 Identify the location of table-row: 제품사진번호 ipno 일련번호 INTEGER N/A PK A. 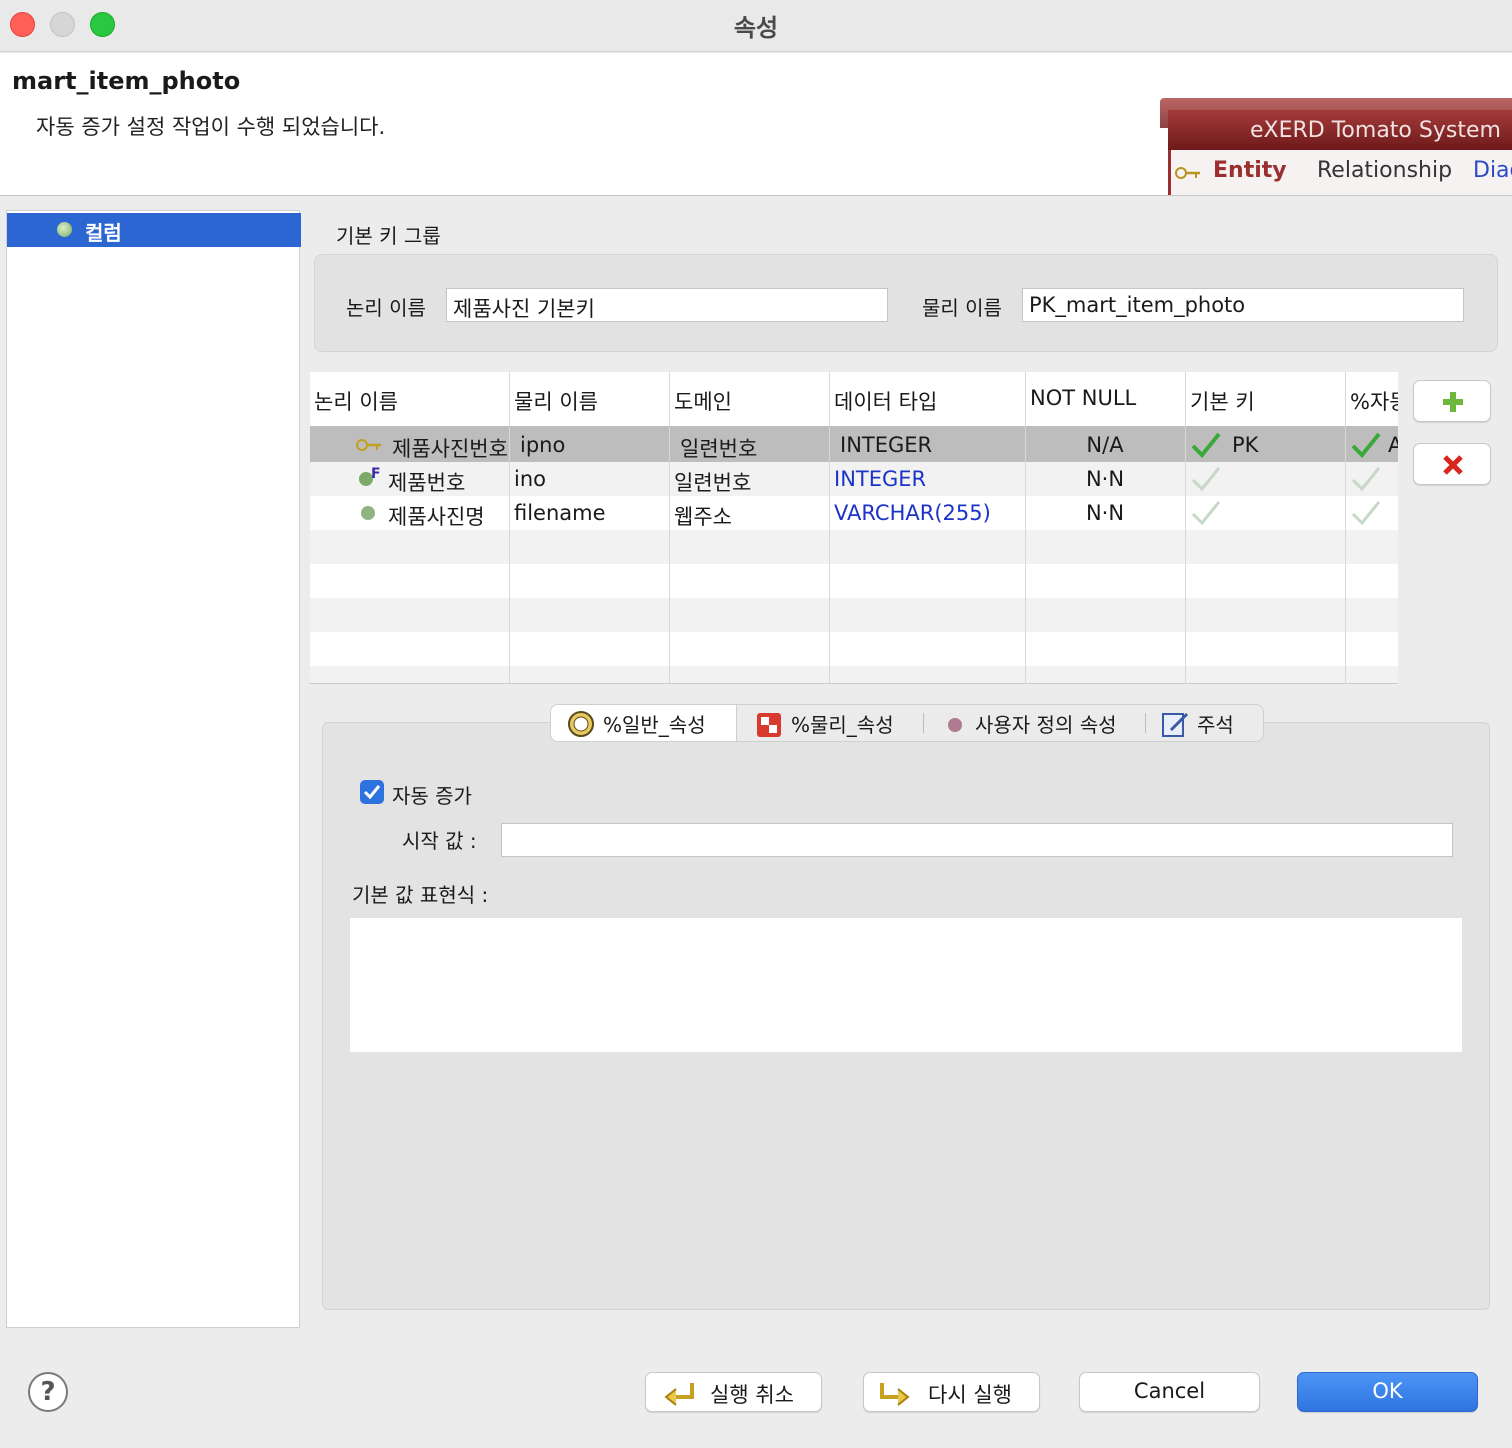
(854, 445).